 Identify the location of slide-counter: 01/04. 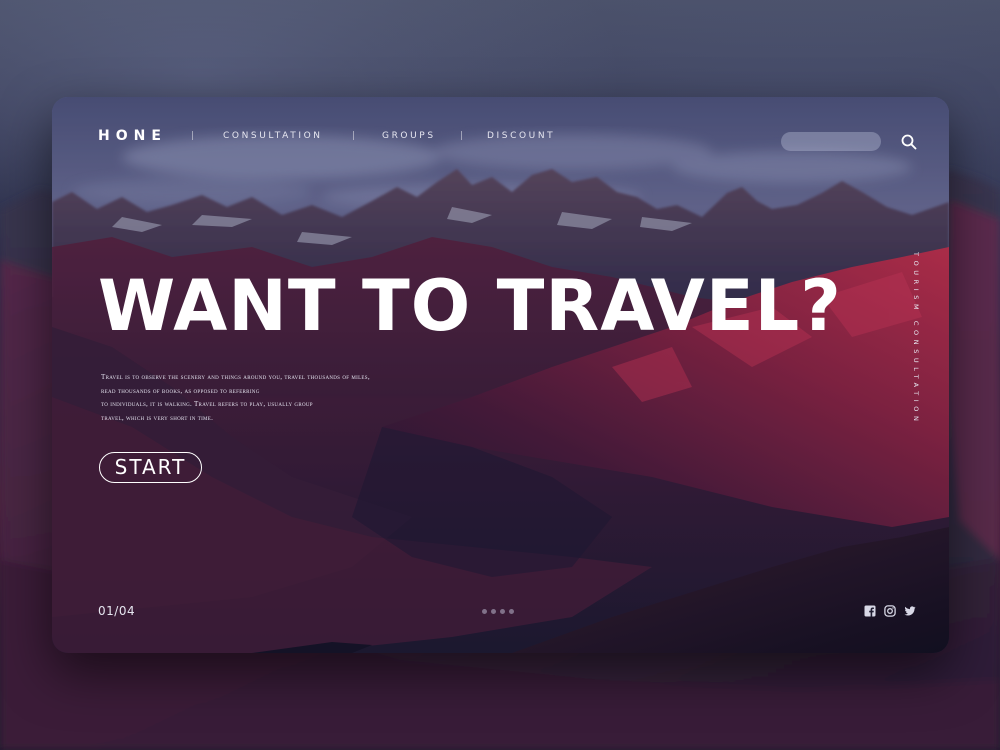
(117, 611).